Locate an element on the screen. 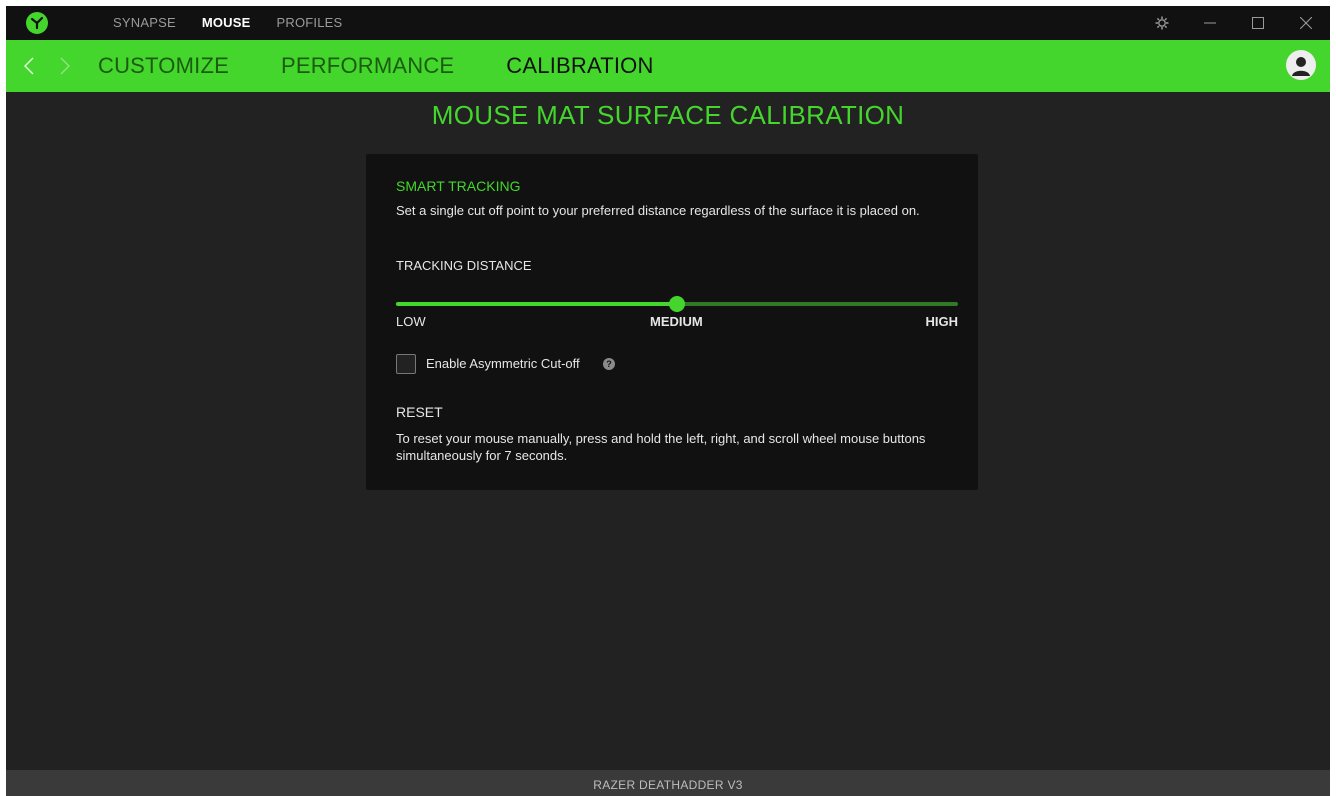  page-title: MOUSE MAT SURFACE CALIBRATION is located at coordinates (668, 115).